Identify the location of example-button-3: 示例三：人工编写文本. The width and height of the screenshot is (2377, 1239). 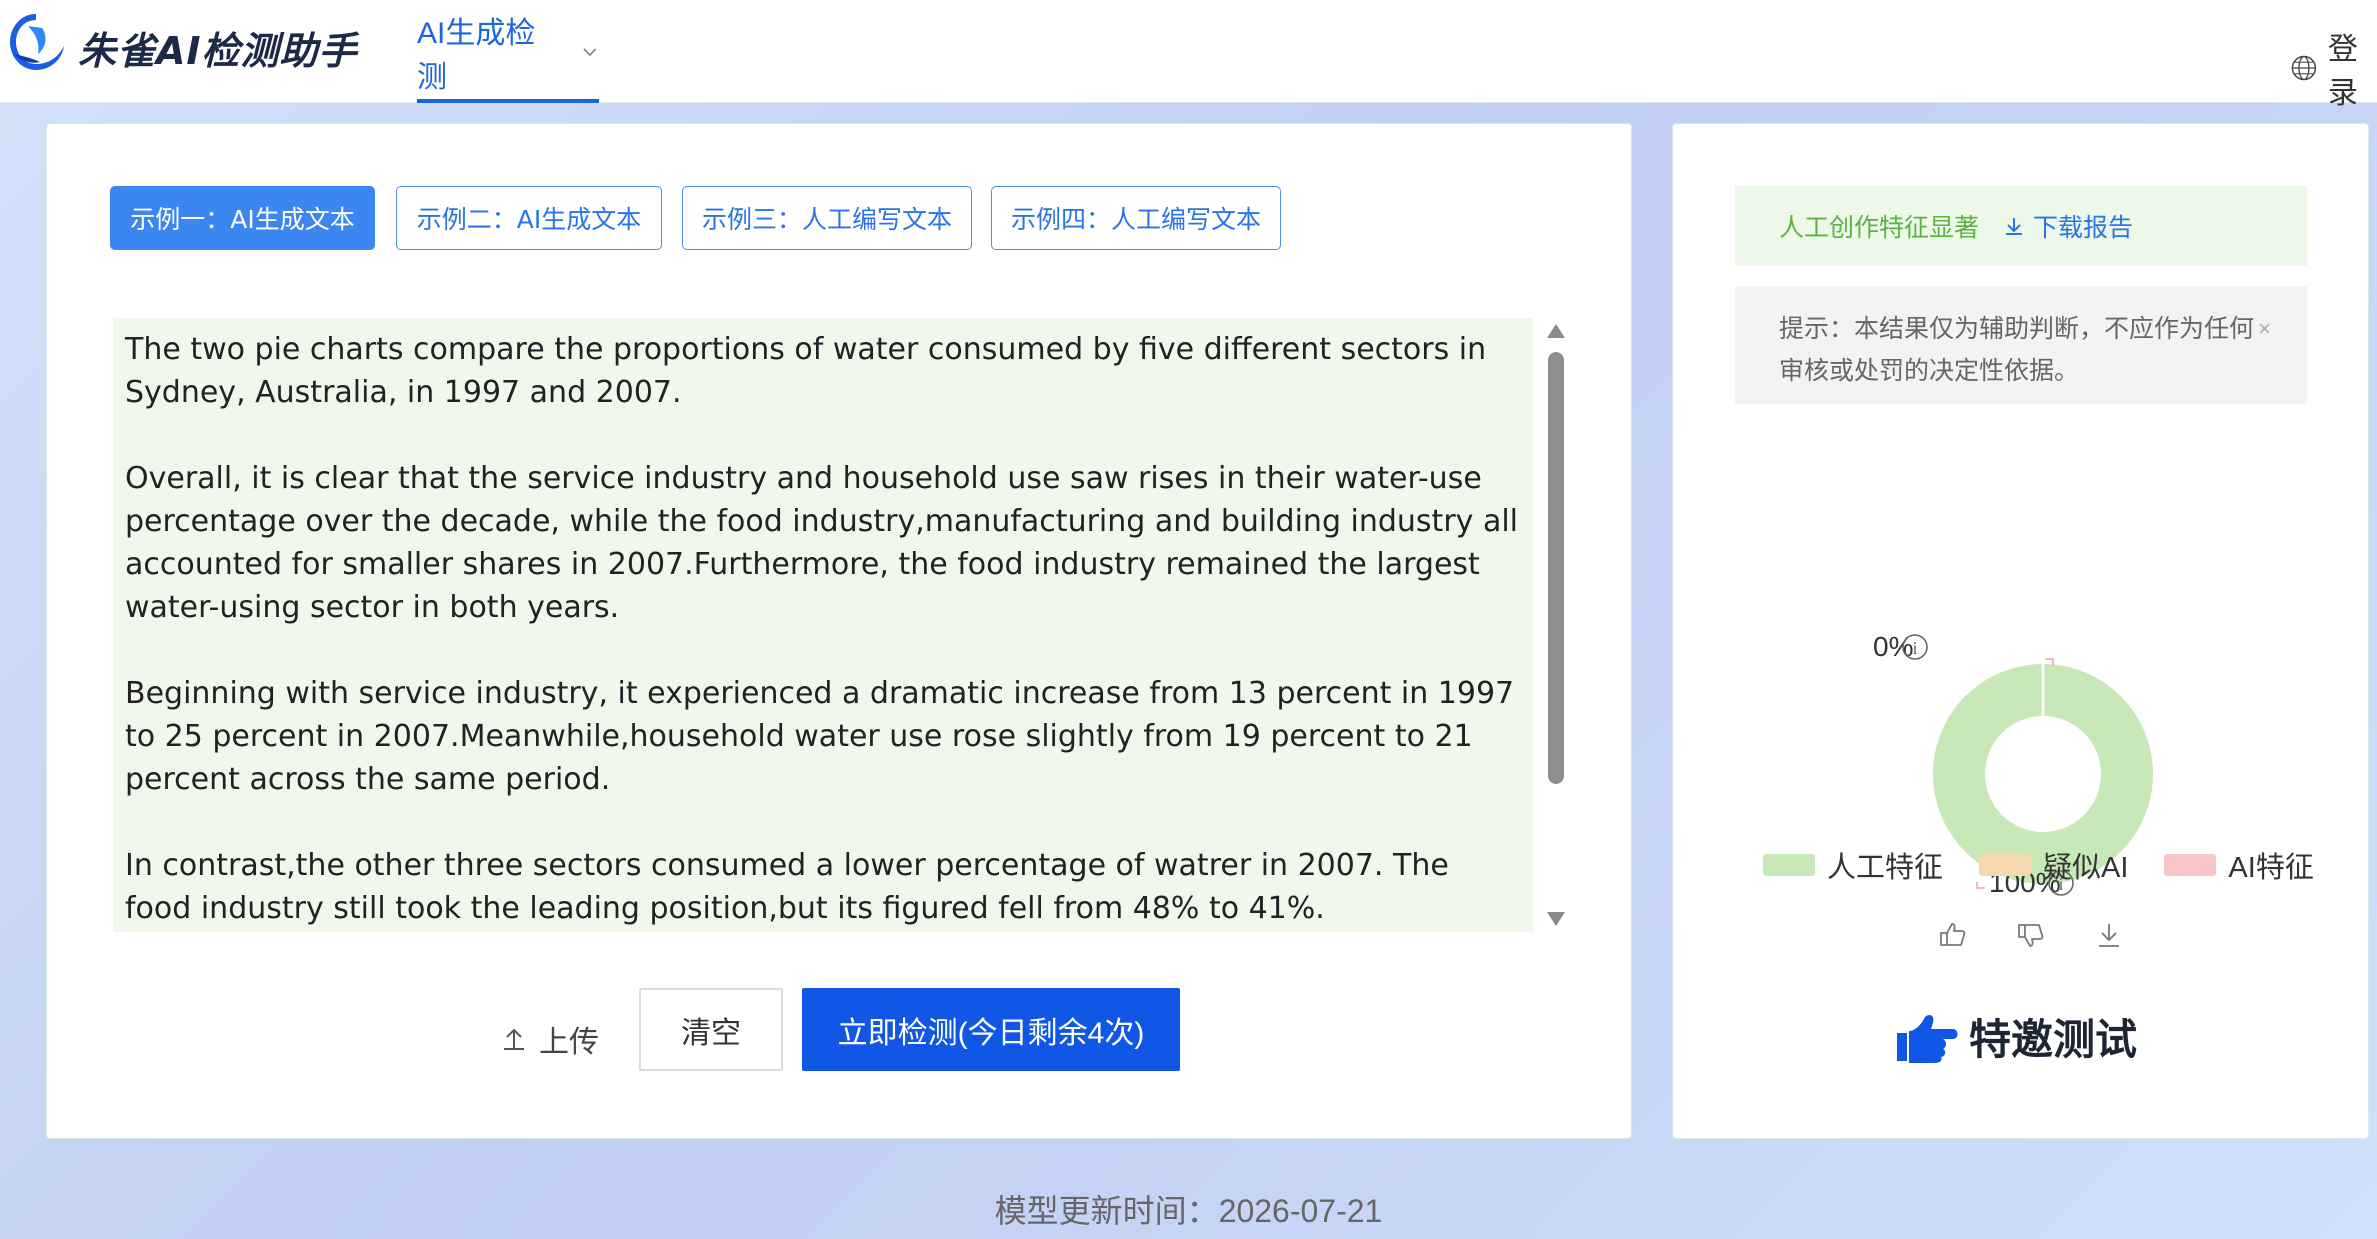
(827, 218).